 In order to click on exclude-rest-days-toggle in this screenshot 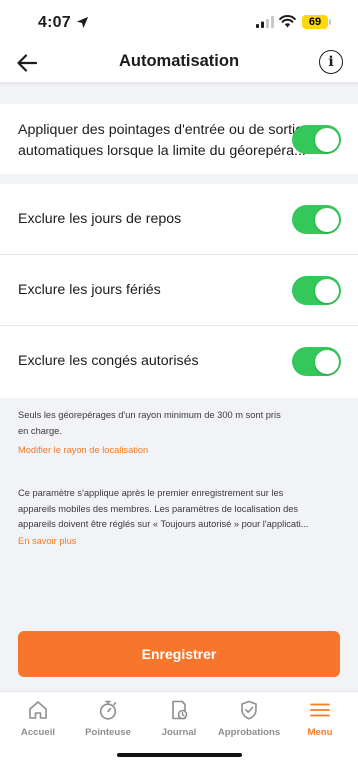, I will do `click(316, 219)`.